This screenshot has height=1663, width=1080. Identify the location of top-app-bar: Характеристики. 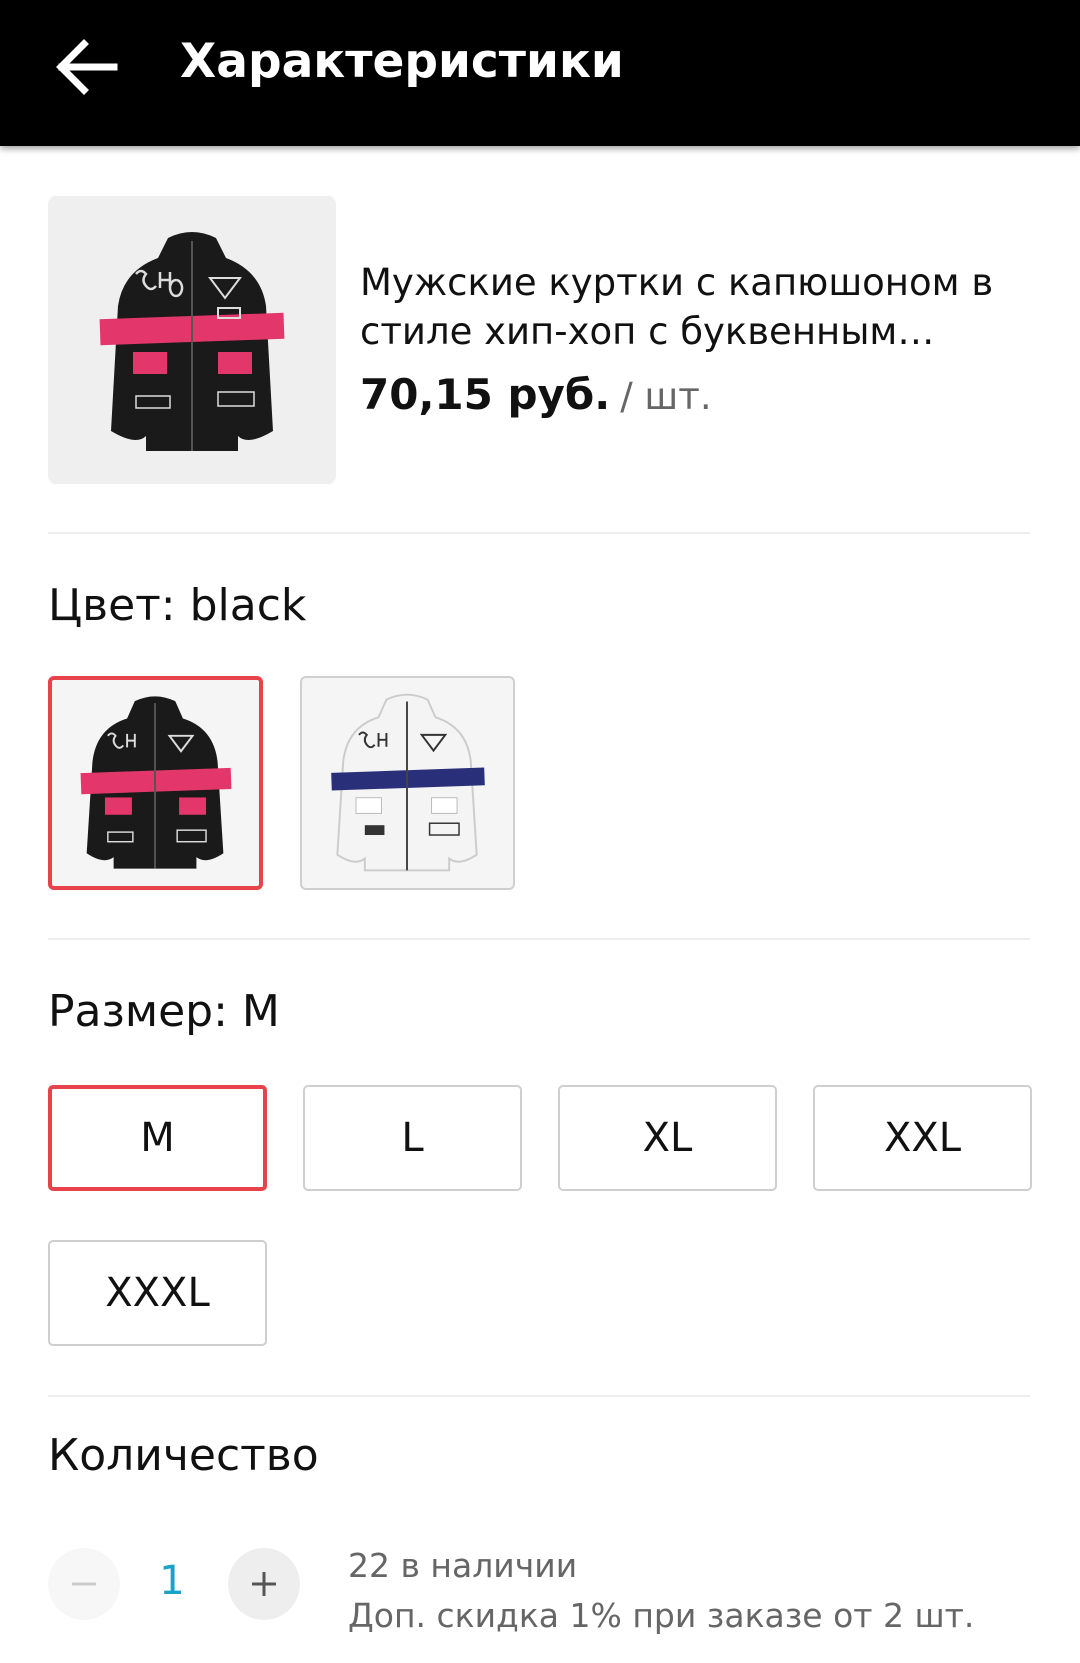
(540, 73).